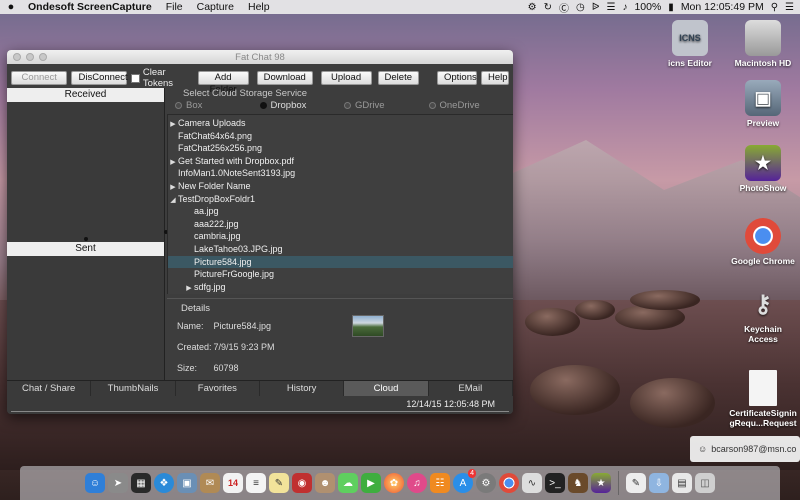 The height and width of the screenshot is (500, 800). I want to click on apple-menu-icon: ●, so click(11, 7).